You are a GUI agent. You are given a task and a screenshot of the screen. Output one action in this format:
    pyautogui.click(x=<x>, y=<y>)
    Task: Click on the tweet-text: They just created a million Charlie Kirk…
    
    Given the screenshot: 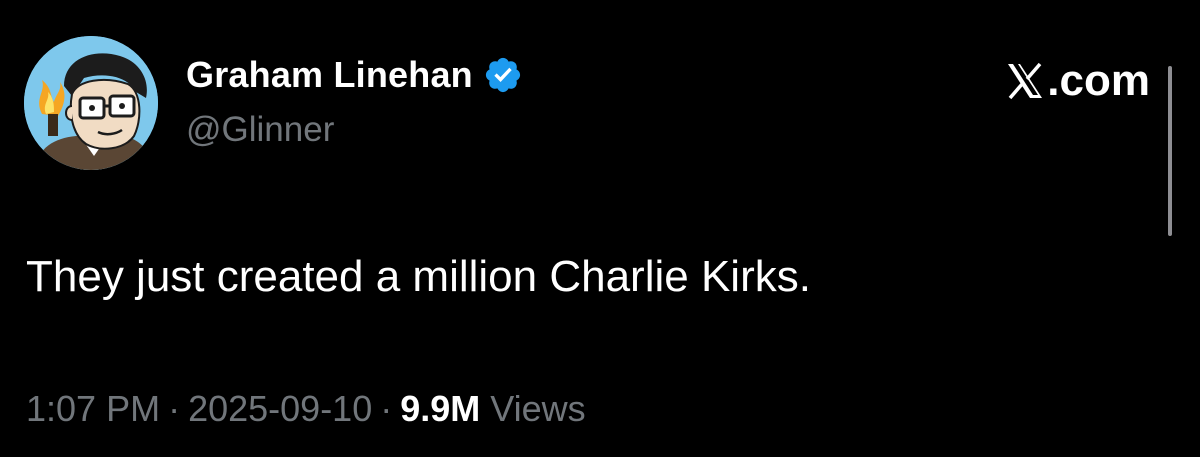 What is the action you would take?
    pyautogui.click(x=418, y=276)
    